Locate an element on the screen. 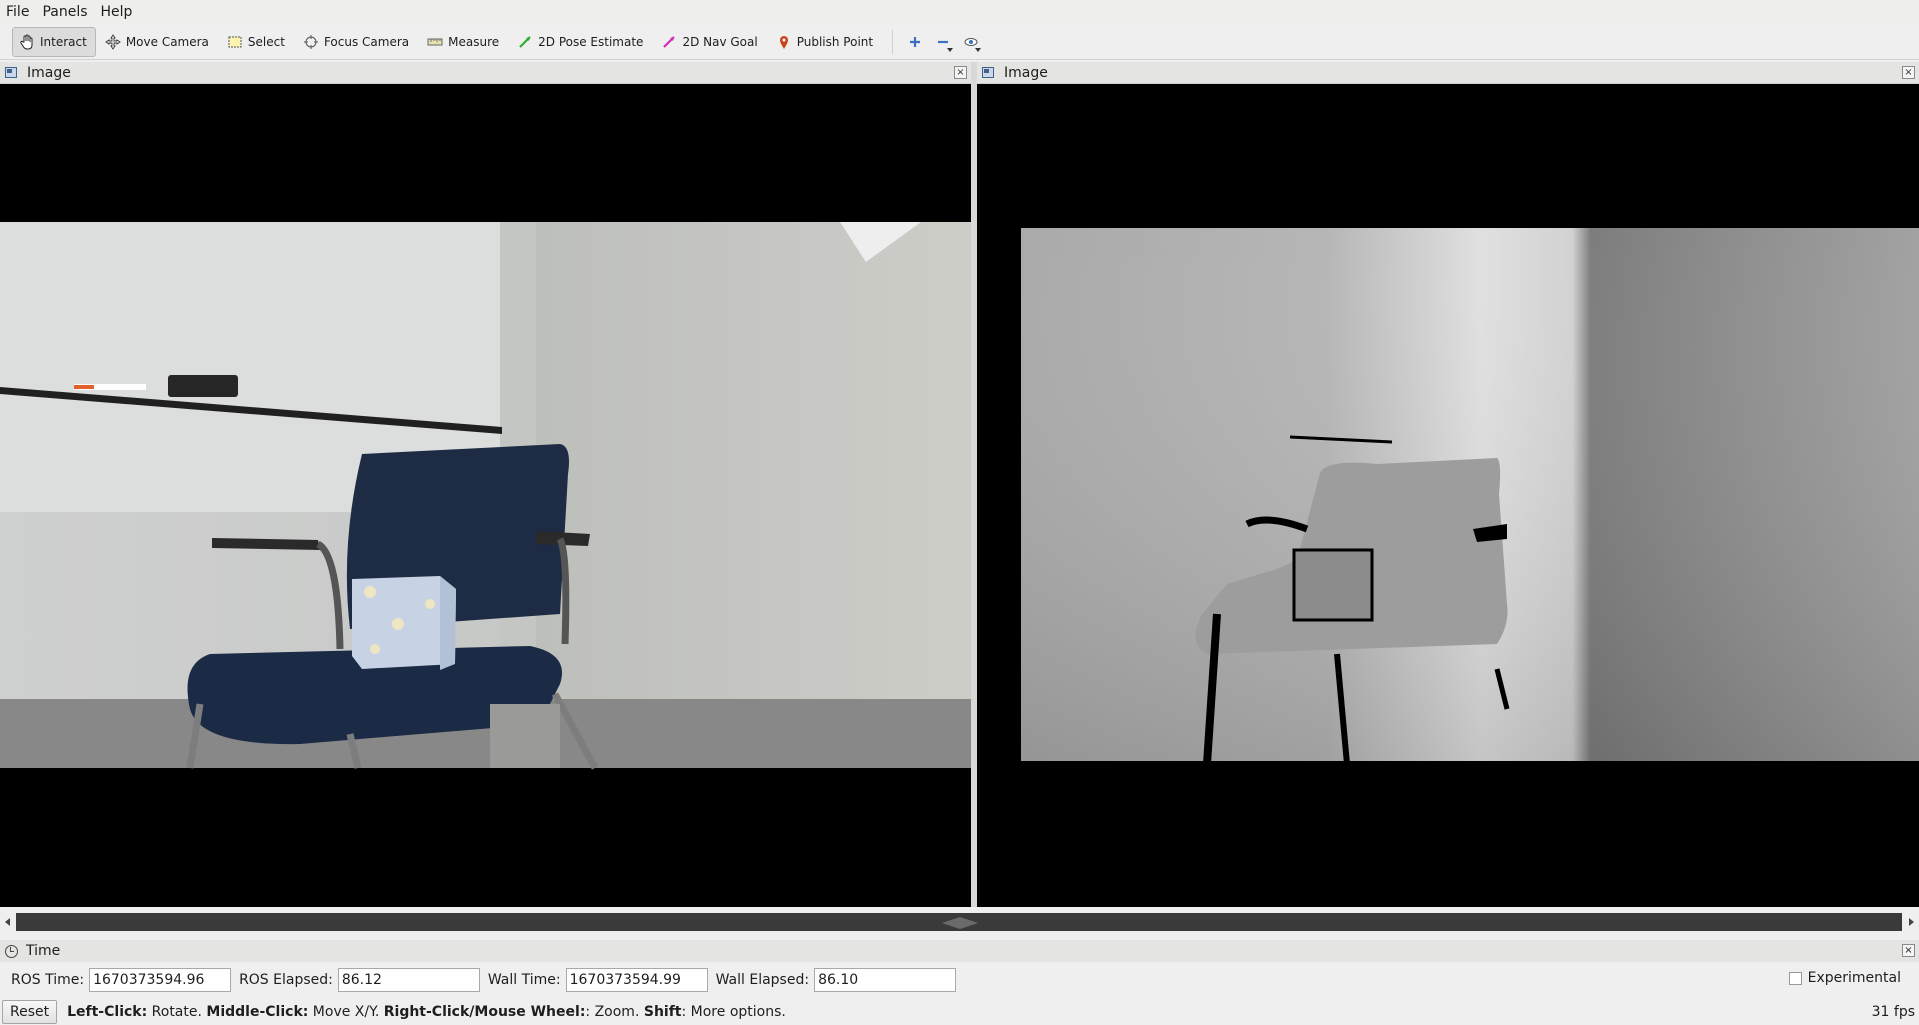  wall-time-label: Wall Time: is located at coordinates (524, 980).